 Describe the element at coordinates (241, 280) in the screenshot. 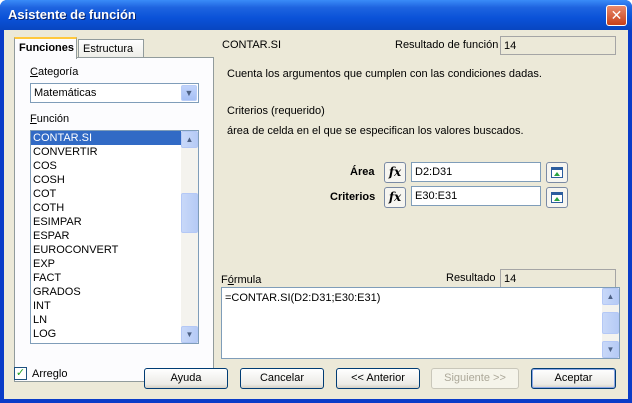

I see `formula-label: Fórmula` at that location.